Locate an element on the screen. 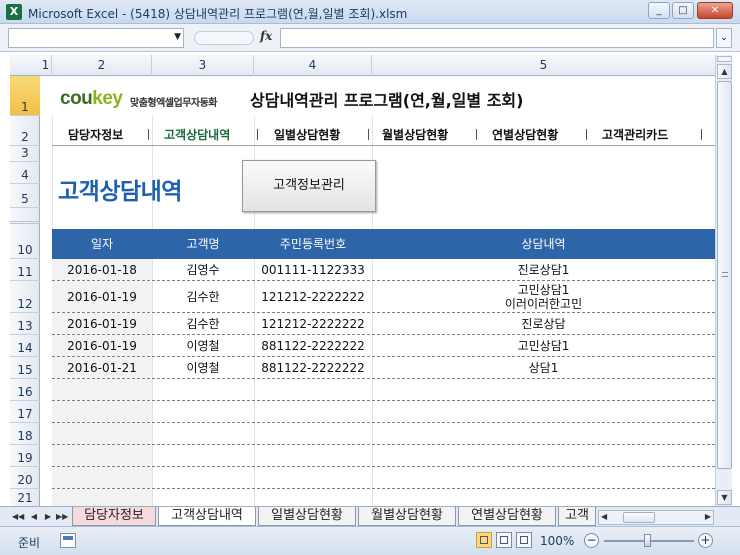 The width and height of the screenshot is (740, 555). nav-item-daily-status: 일별상담현황 is located at coordinates (307, 134).